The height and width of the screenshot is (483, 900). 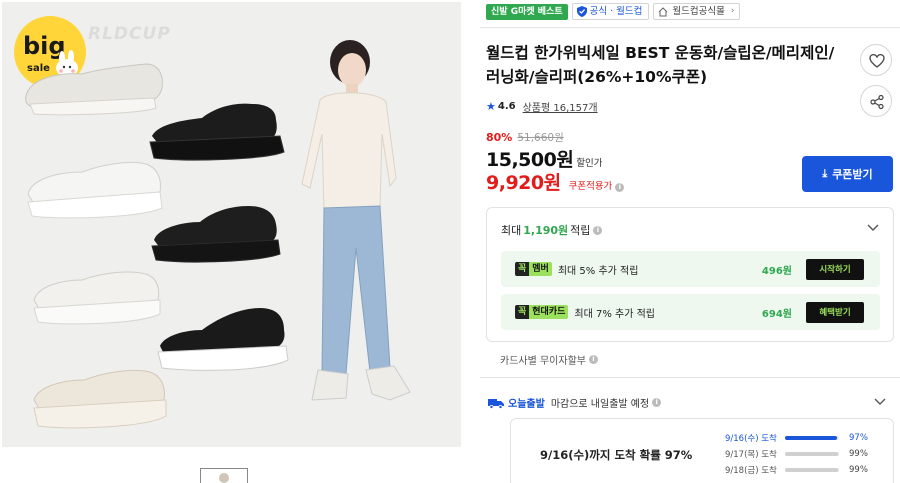 I want to click on reward-item-card: 꼭 현대카드 최대 7% 추가 적립 694원 혜택받기, so click(x=690, y=312).